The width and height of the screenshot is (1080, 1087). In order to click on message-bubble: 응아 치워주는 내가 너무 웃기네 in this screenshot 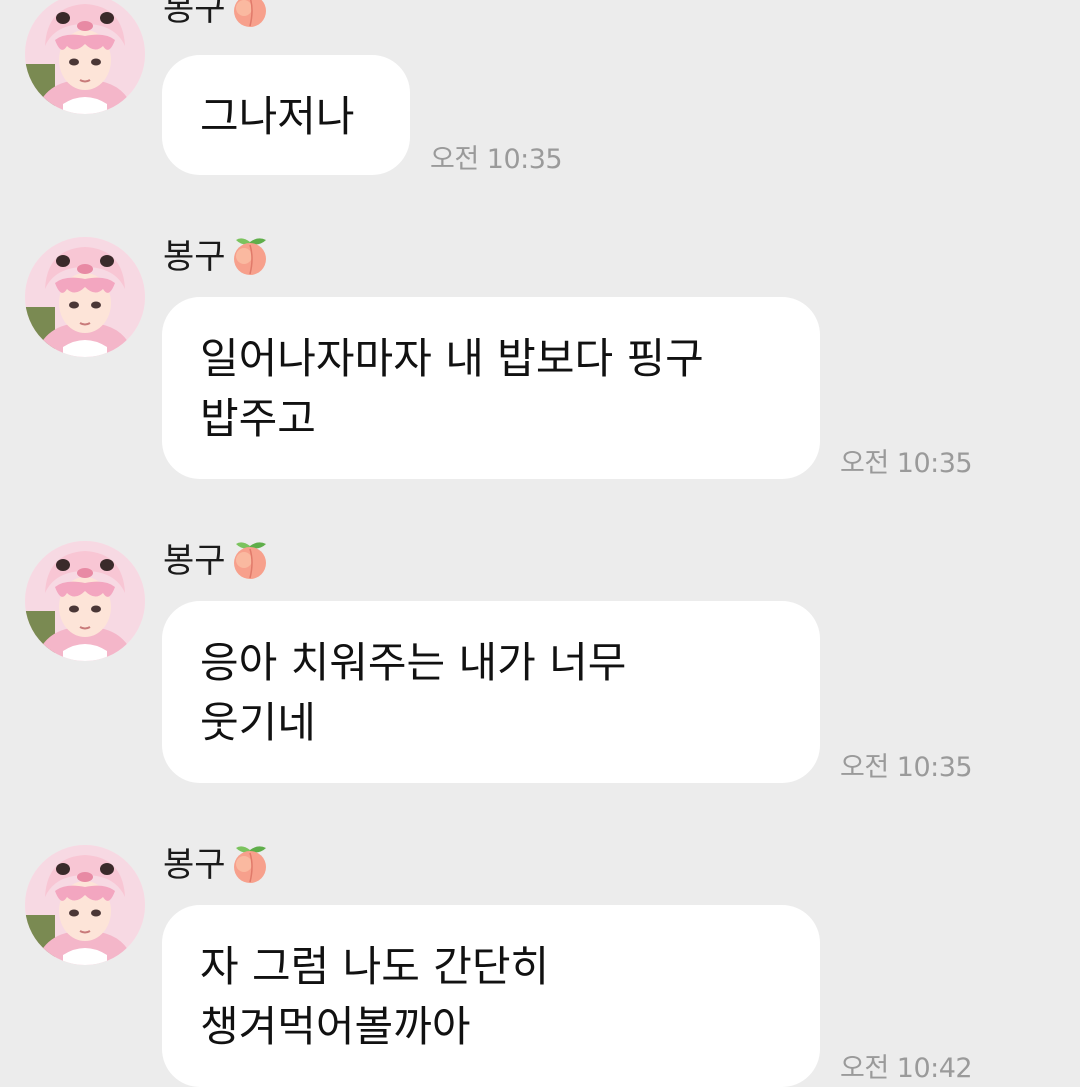, I will do `click(491, 692)`.